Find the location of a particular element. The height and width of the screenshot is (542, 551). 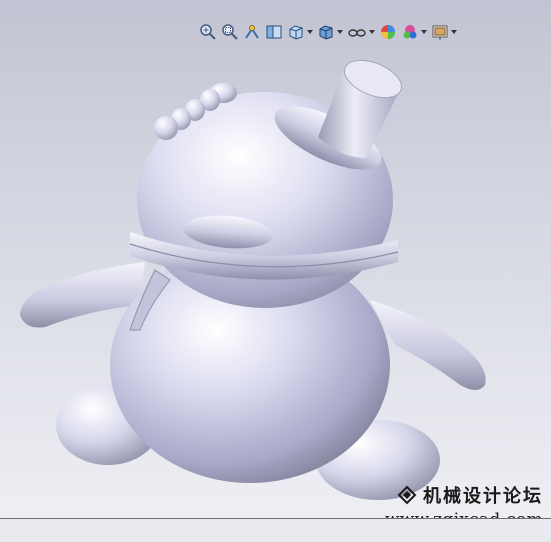

previous-view-icon is located at coordinates (252, 32).